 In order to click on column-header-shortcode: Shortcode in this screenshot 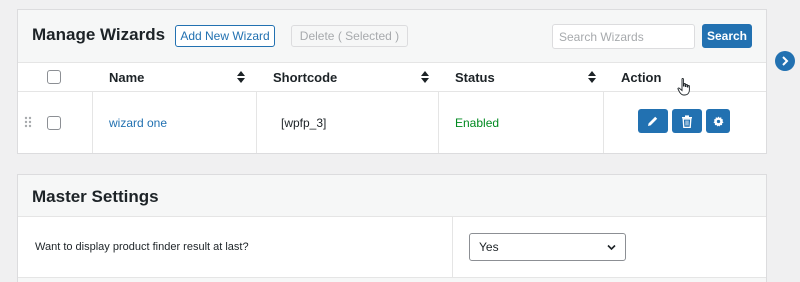, I will do `click(305, 77)`.